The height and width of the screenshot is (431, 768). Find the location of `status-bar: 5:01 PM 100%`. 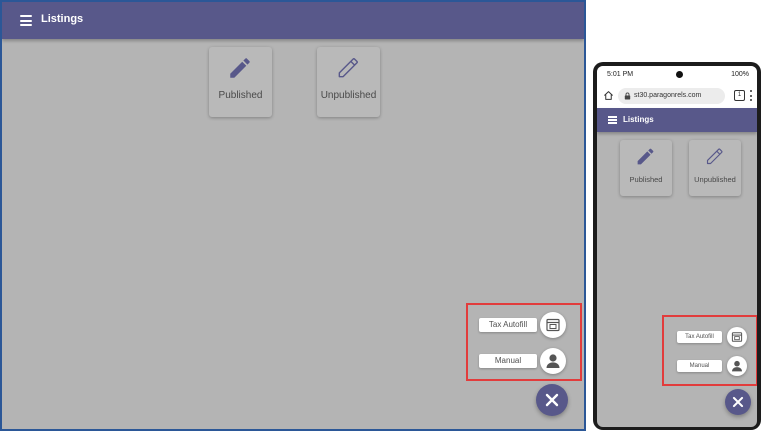

status-bar: 5:01 PM 100% is located at coordinates (677, 75).